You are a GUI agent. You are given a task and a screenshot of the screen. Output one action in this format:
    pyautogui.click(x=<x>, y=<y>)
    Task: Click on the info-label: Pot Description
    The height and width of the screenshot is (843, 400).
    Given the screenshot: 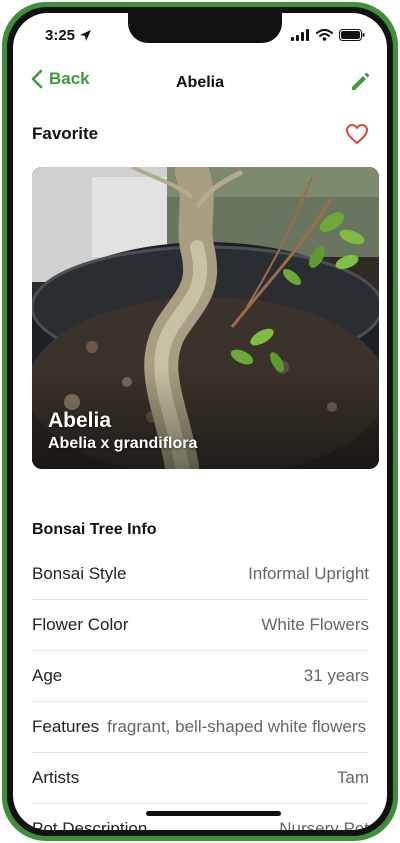 What is the action you would take?
    pyautogui.click(x=90, y=824)
    